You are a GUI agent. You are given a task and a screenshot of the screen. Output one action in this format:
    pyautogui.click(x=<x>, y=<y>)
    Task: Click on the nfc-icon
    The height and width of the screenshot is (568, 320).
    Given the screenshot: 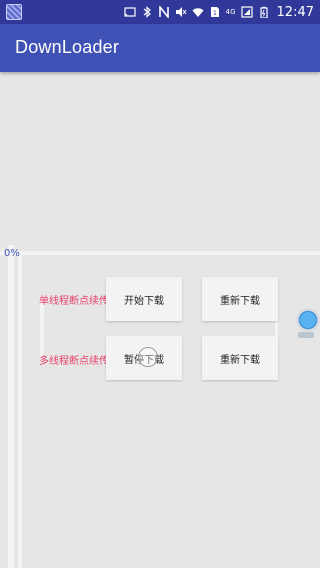 What is the action you would take?
    pyautogui.click(x=164, y=12)
    